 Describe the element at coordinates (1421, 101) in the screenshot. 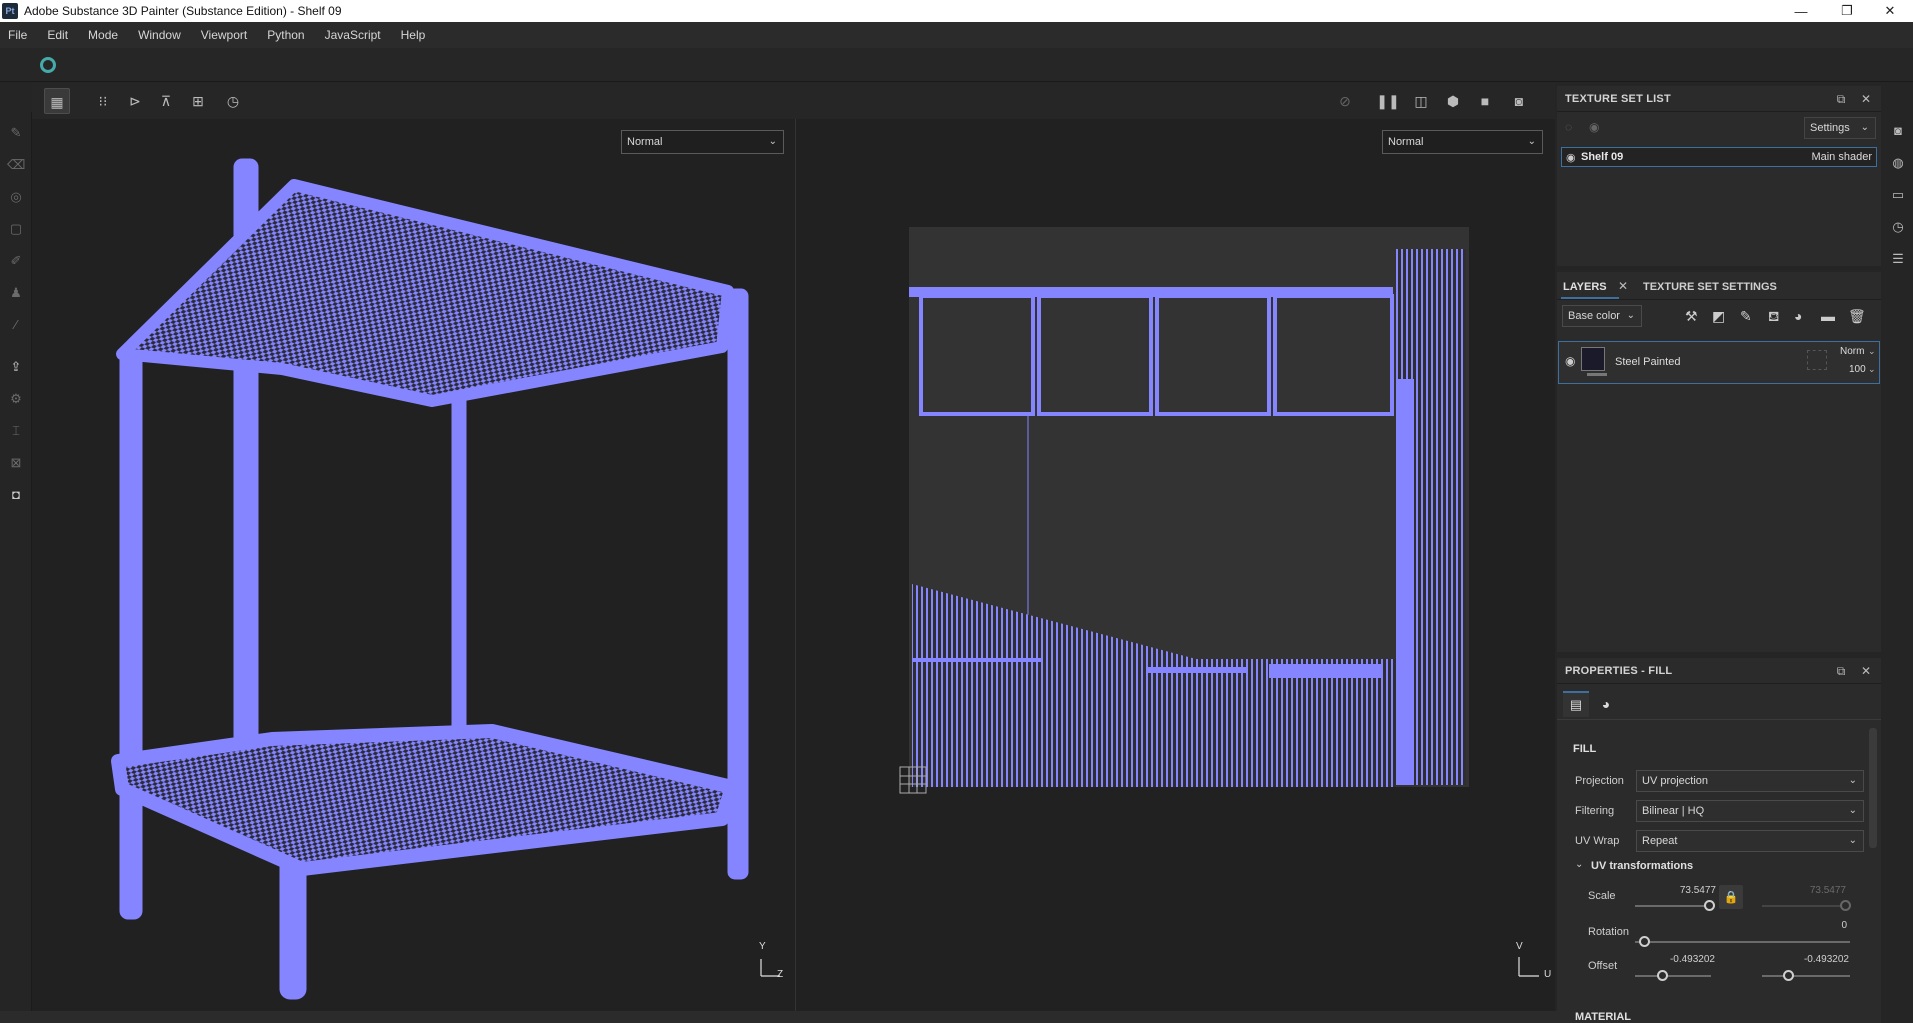

I see `split-view-icon: ◫` at that location.